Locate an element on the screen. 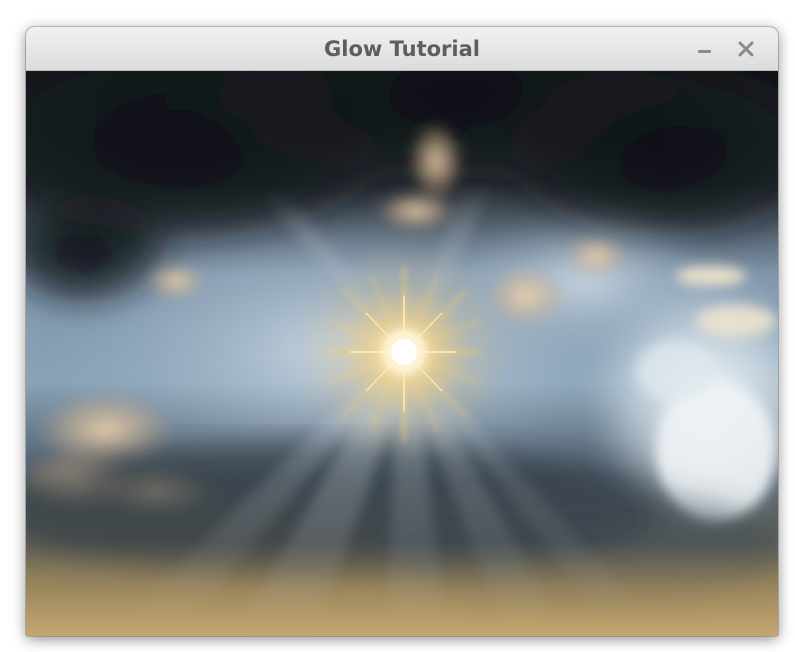 Image resolution: width=795 pixels, height=652 pixels. close-icon is located at coordinates (746, 49).